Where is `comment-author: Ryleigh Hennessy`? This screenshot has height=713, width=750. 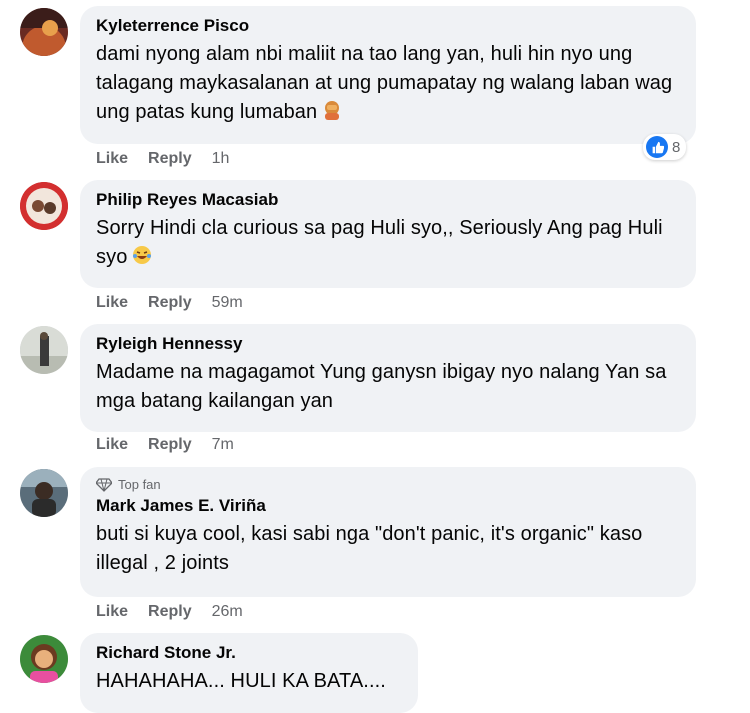
comment-author: Ryleigh Hennessy is located at coordinates (388, 344).